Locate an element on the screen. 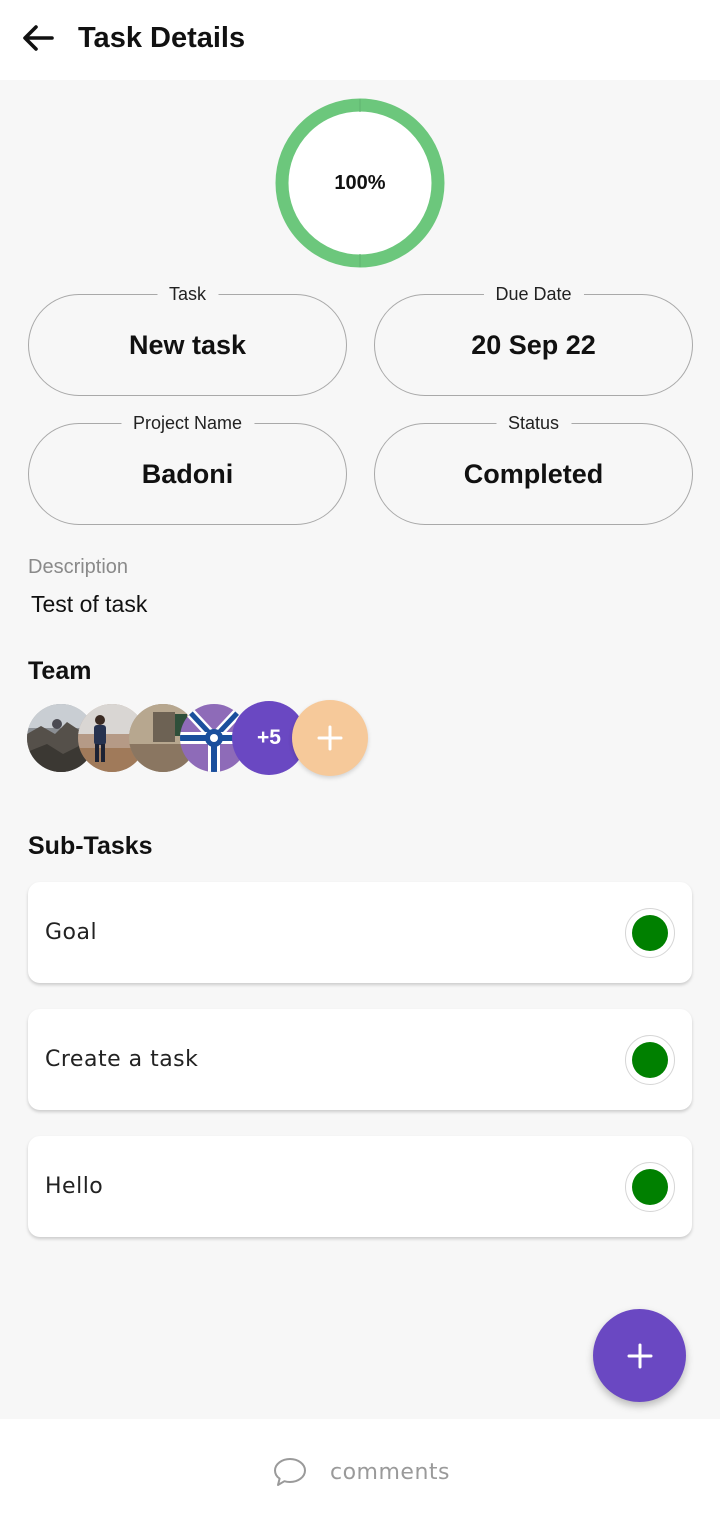  add-subtask-fab is located at coordinates (639, 1355).